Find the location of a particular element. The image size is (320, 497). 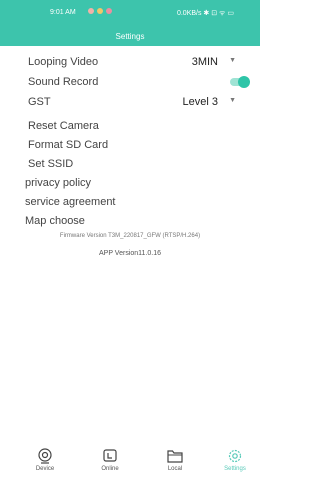

service-agreement-item: service agreement is located at coordinates (70, 202).